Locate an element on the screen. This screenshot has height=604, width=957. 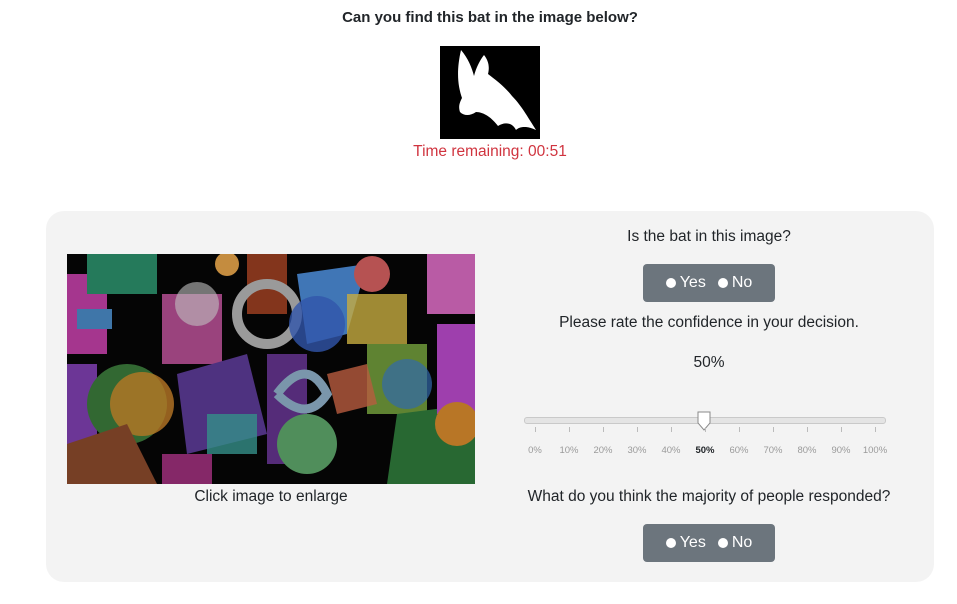
q2-yes-option: Yes is located at coordinates (685, 543).